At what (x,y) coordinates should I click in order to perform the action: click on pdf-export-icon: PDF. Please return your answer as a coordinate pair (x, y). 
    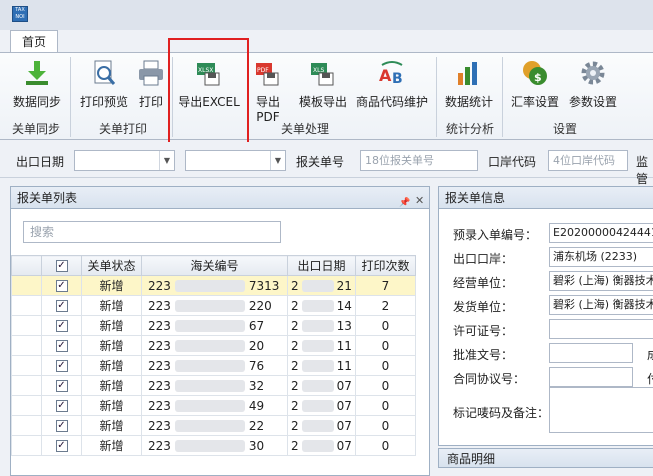
    Looking at the image, I should click on (267, 74).